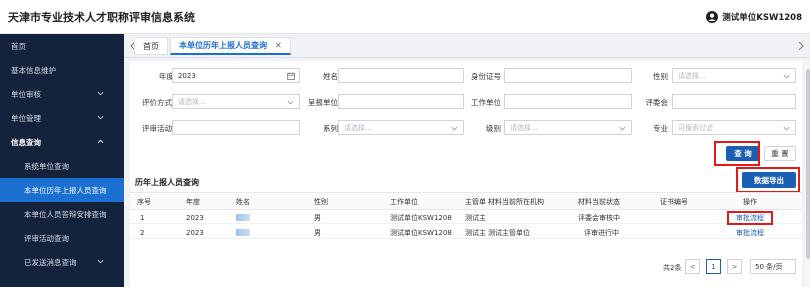  What do you see at coordinates (142, 217) in the screenshot?
I see `row-index: 1` at bounding box center [142, 217].